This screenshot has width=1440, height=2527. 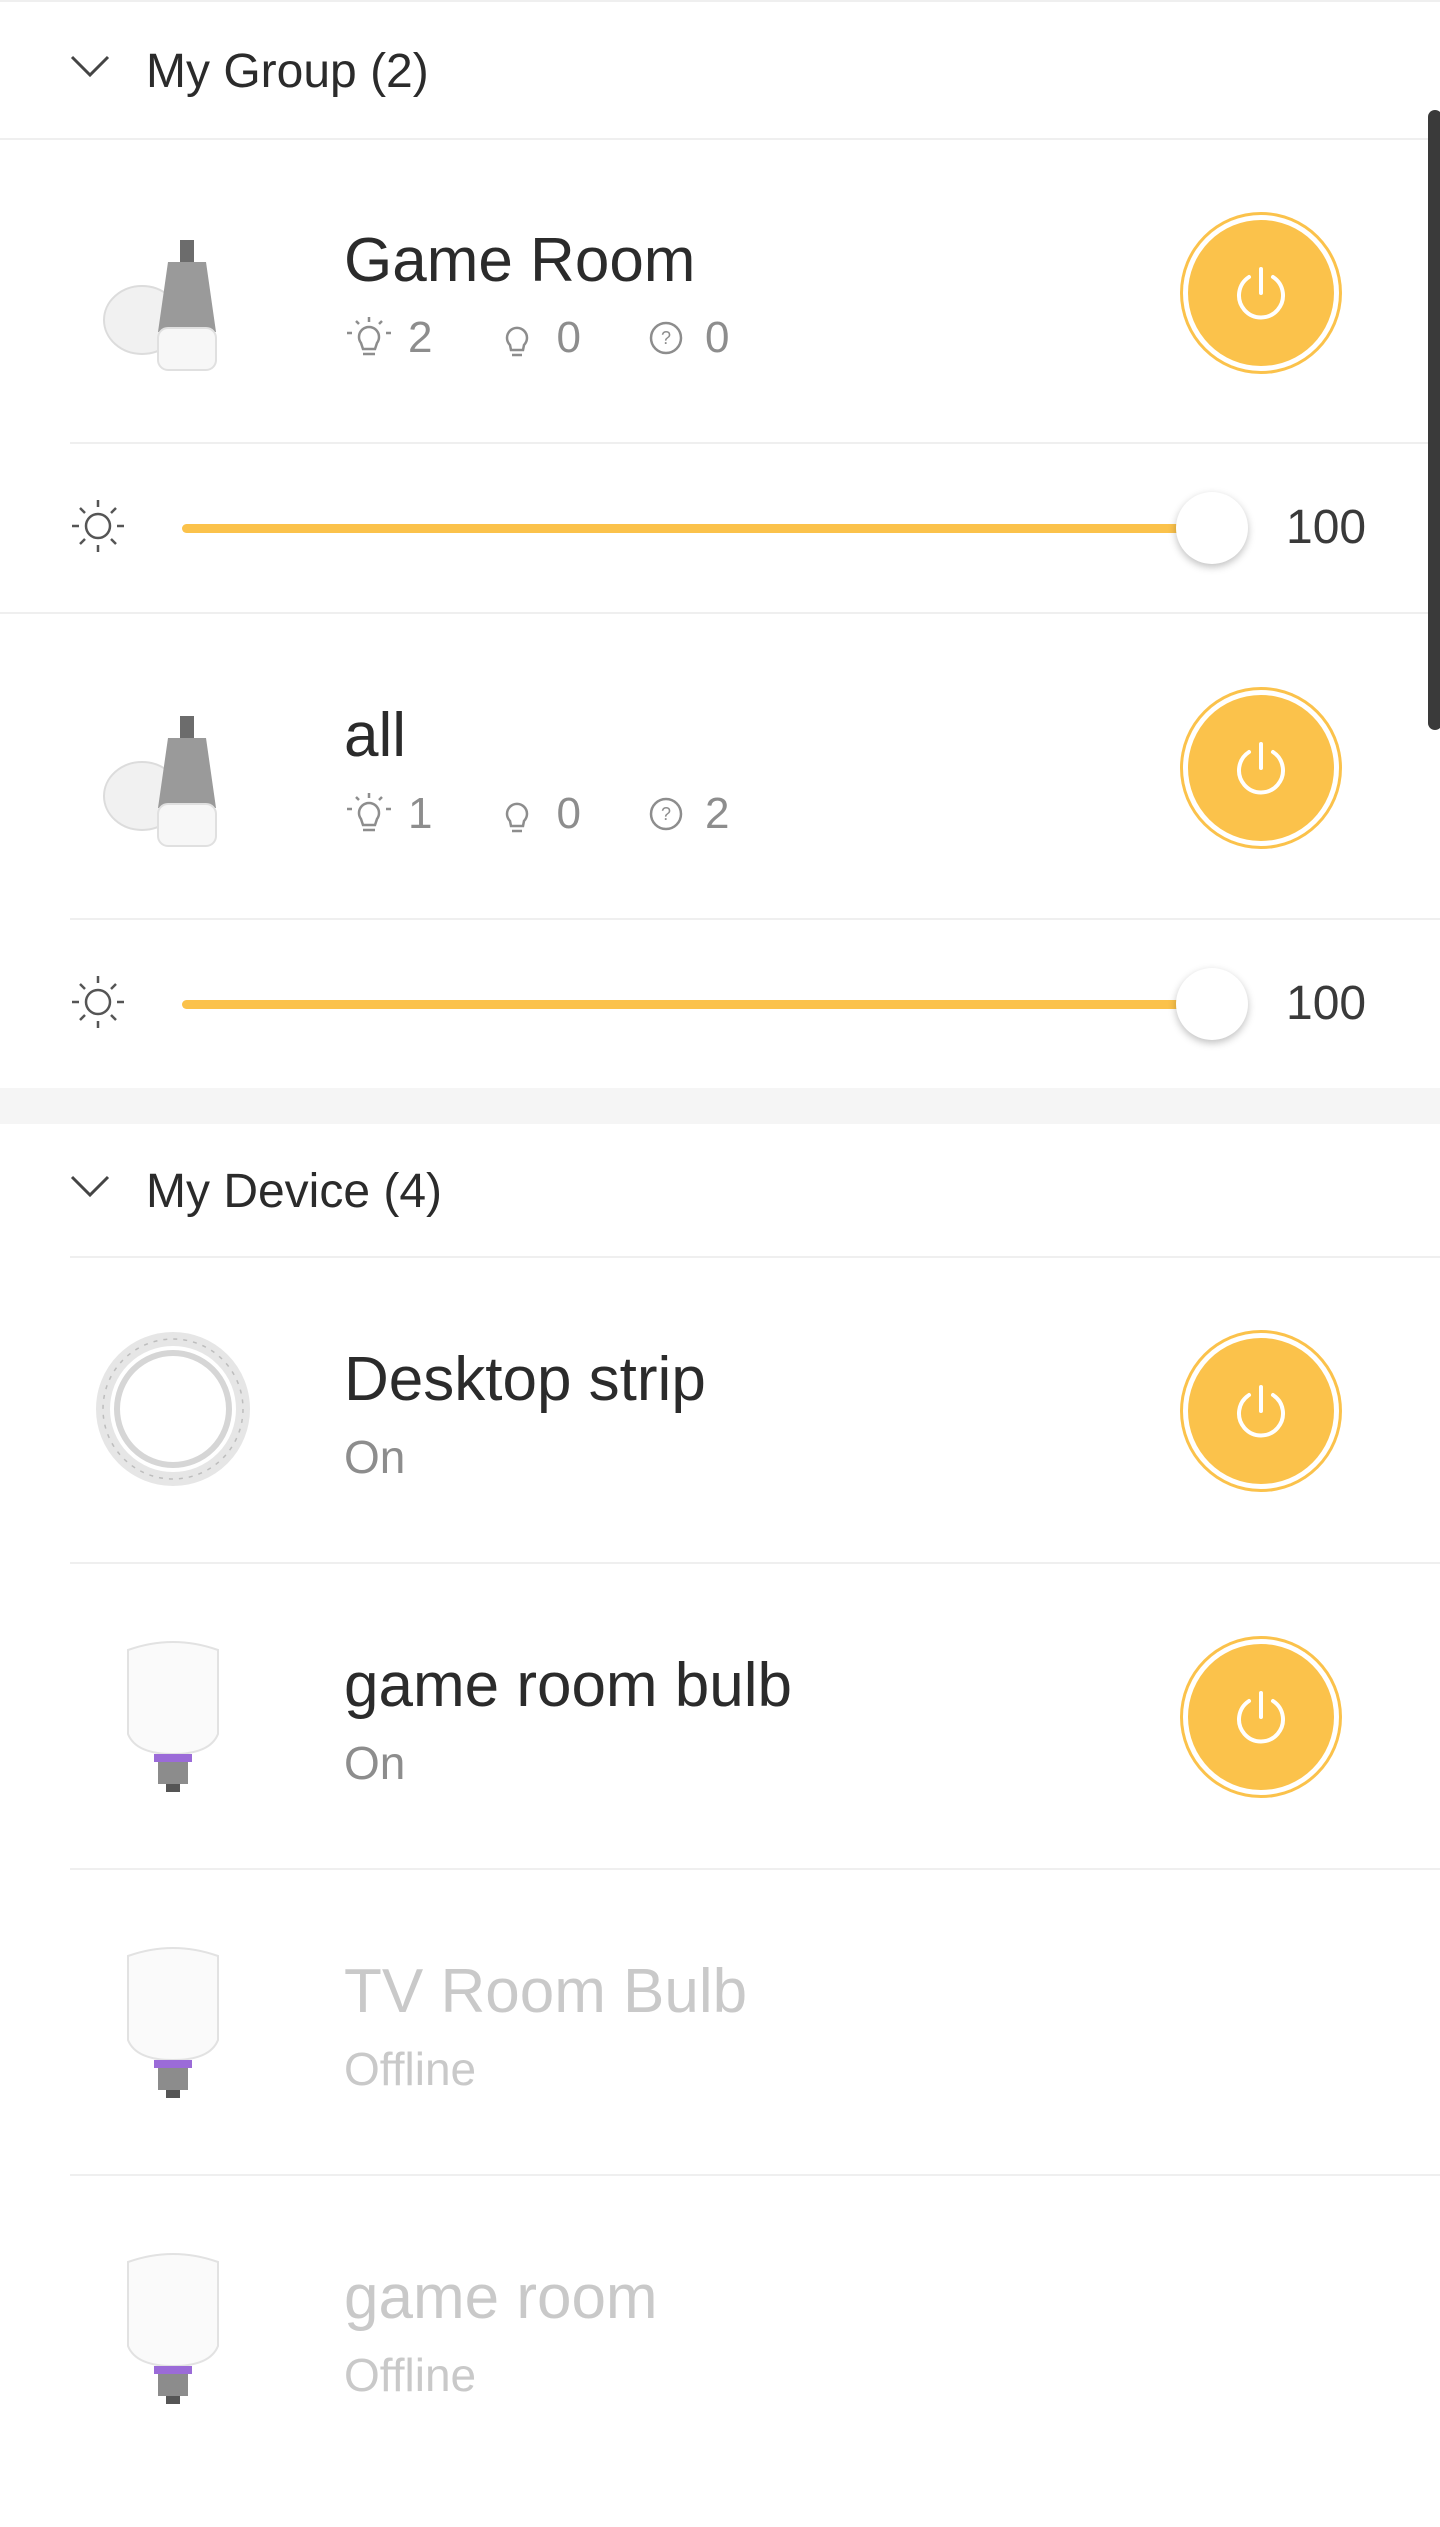 What do you see at coordinates (720, 1192) in the screenshot?
I see `device-section-header: My Device (4)` at bounding box center [720, 1192].